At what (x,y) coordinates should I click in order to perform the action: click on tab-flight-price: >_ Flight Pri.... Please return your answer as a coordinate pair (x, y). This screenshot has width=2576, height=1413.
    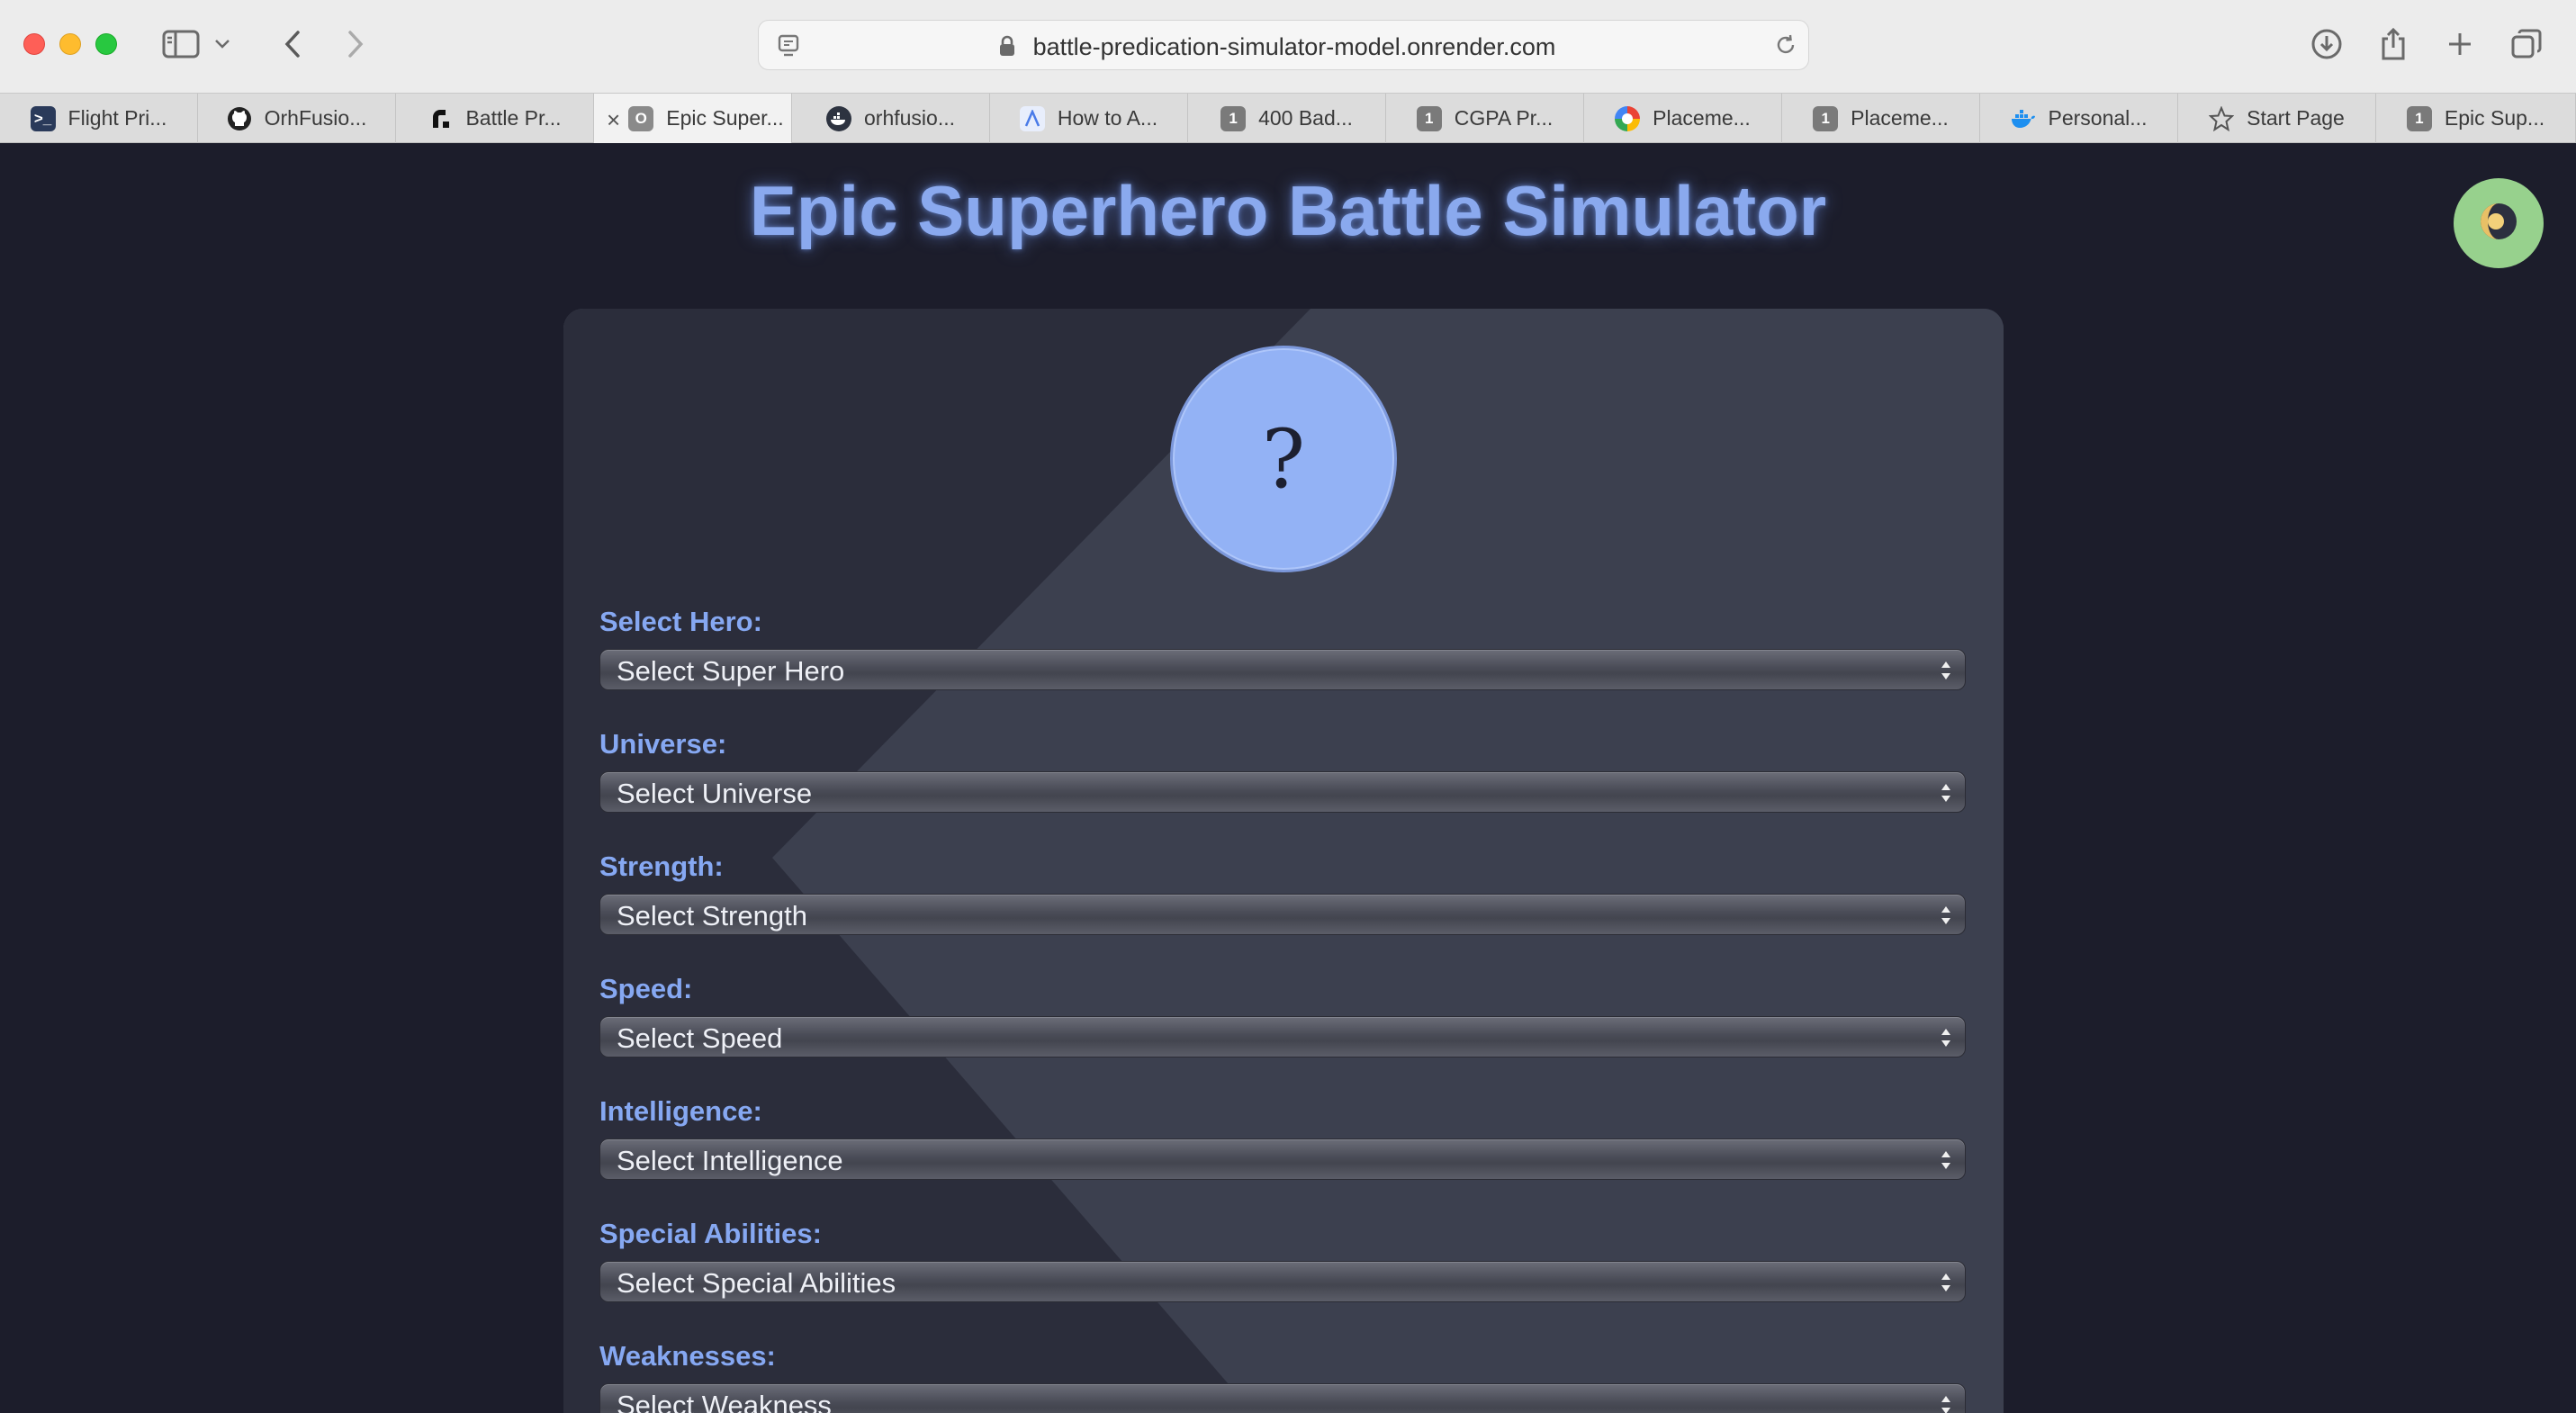
    Looking at the image, I should click on (99, 119).